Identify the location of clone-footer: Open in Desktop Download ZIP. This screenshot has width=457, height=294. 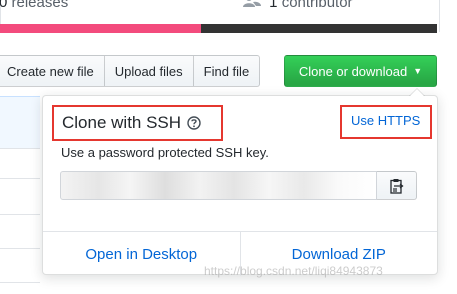
(240, 253).